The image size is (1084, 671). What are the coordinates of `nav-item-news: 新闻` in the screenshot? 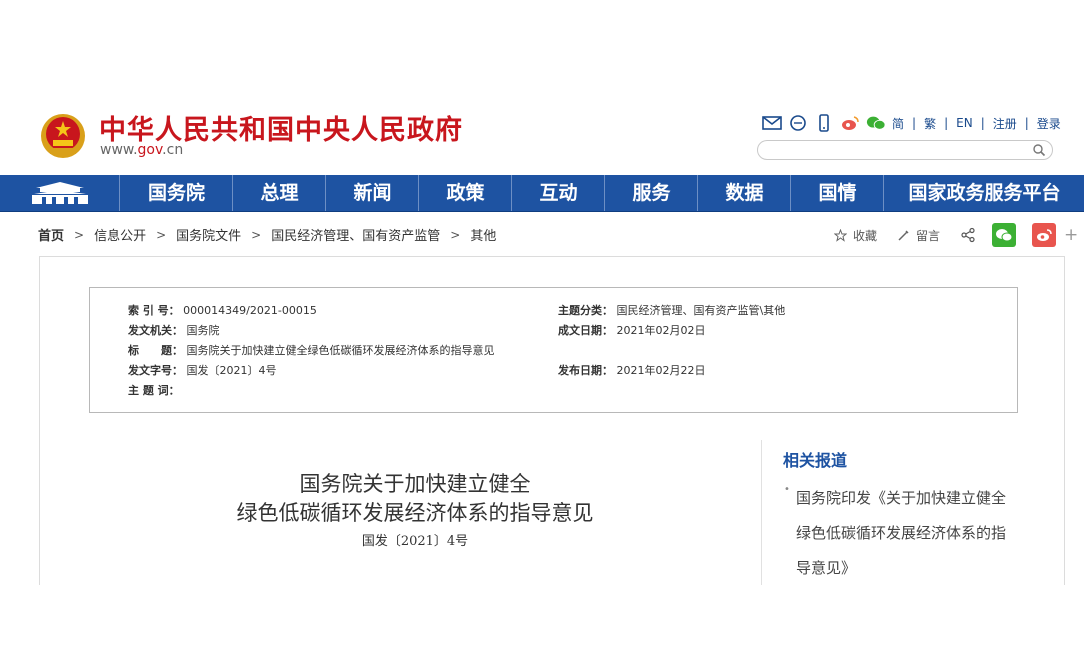 It's located at (372, 193).